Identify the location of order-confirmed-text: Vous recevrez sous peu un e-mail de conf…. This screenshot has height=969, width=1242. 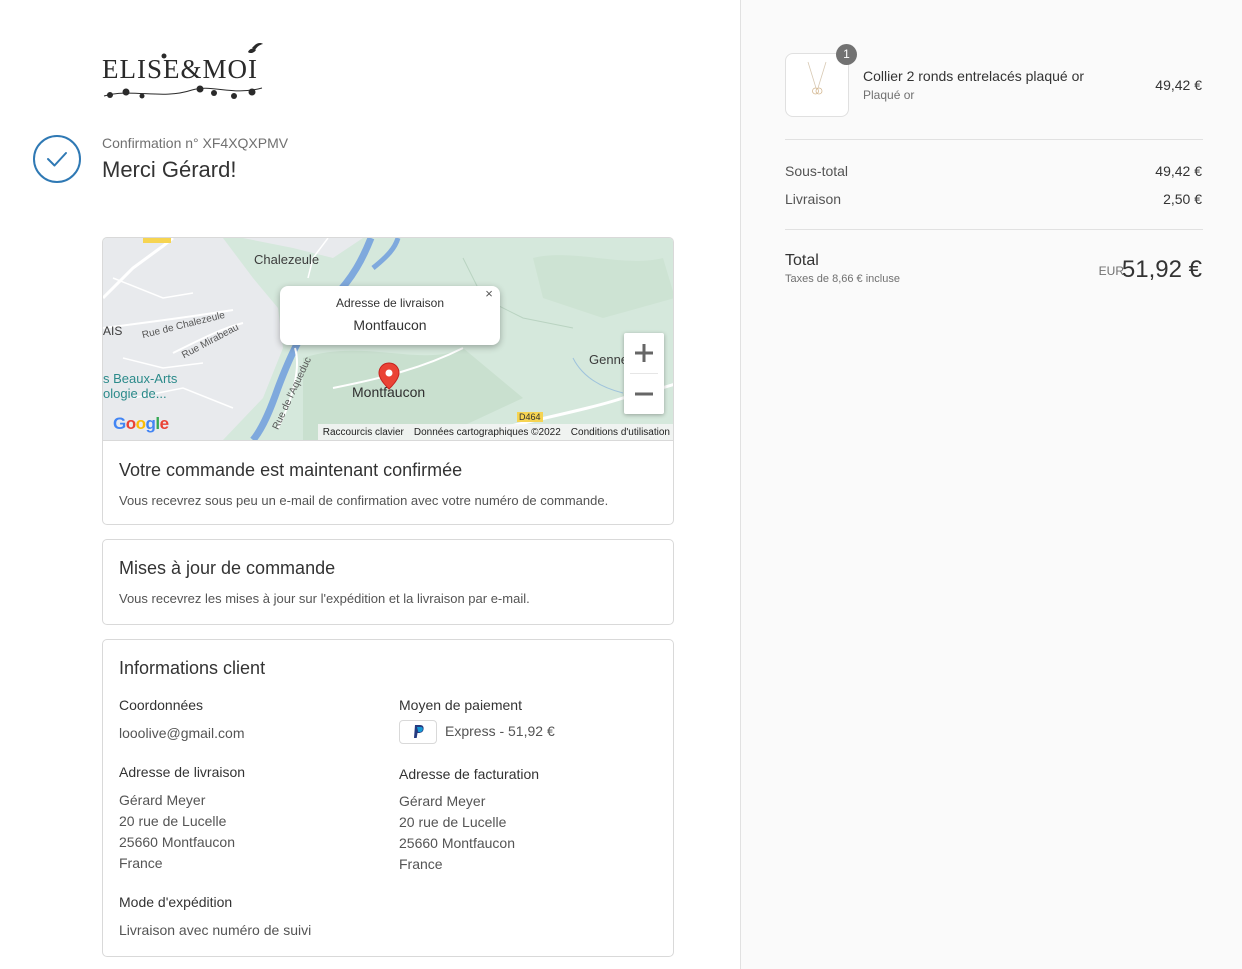
(364, 500).